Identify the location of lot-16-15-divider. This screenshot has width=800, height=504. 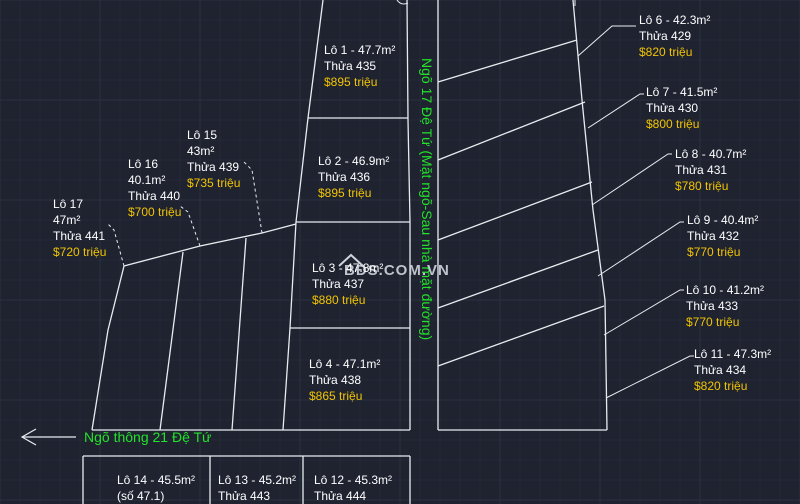
(239, 334).